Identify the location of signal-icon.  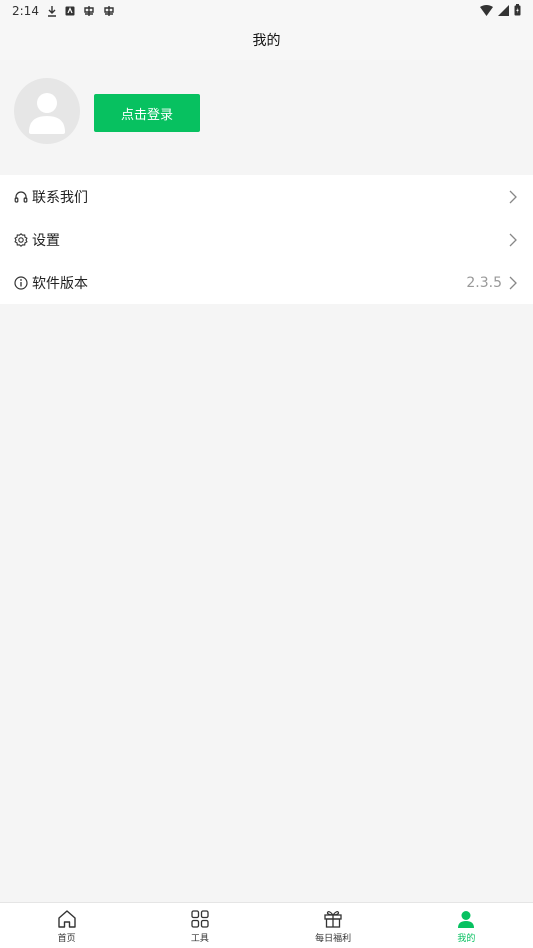
(503, 10).